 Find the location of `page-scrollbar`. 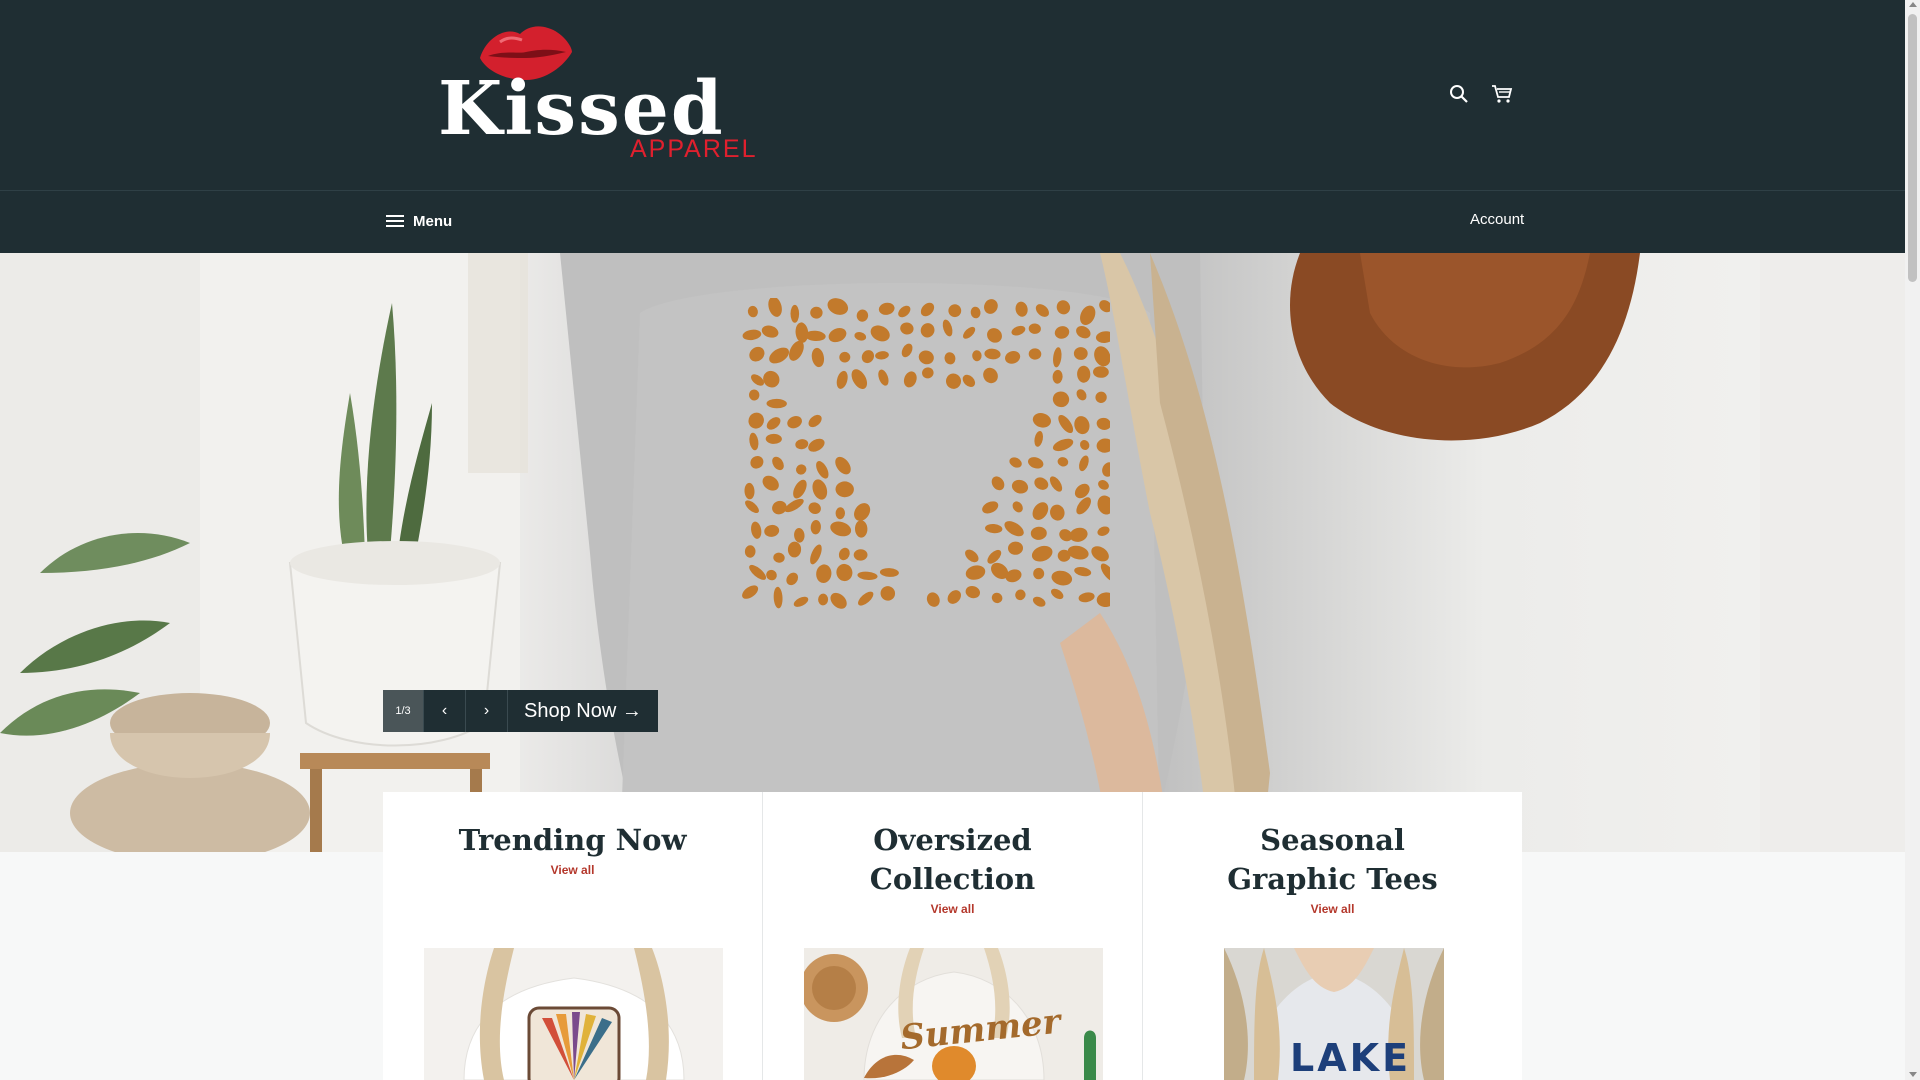

page-scrollbar is located at coordinates (1912, 540).